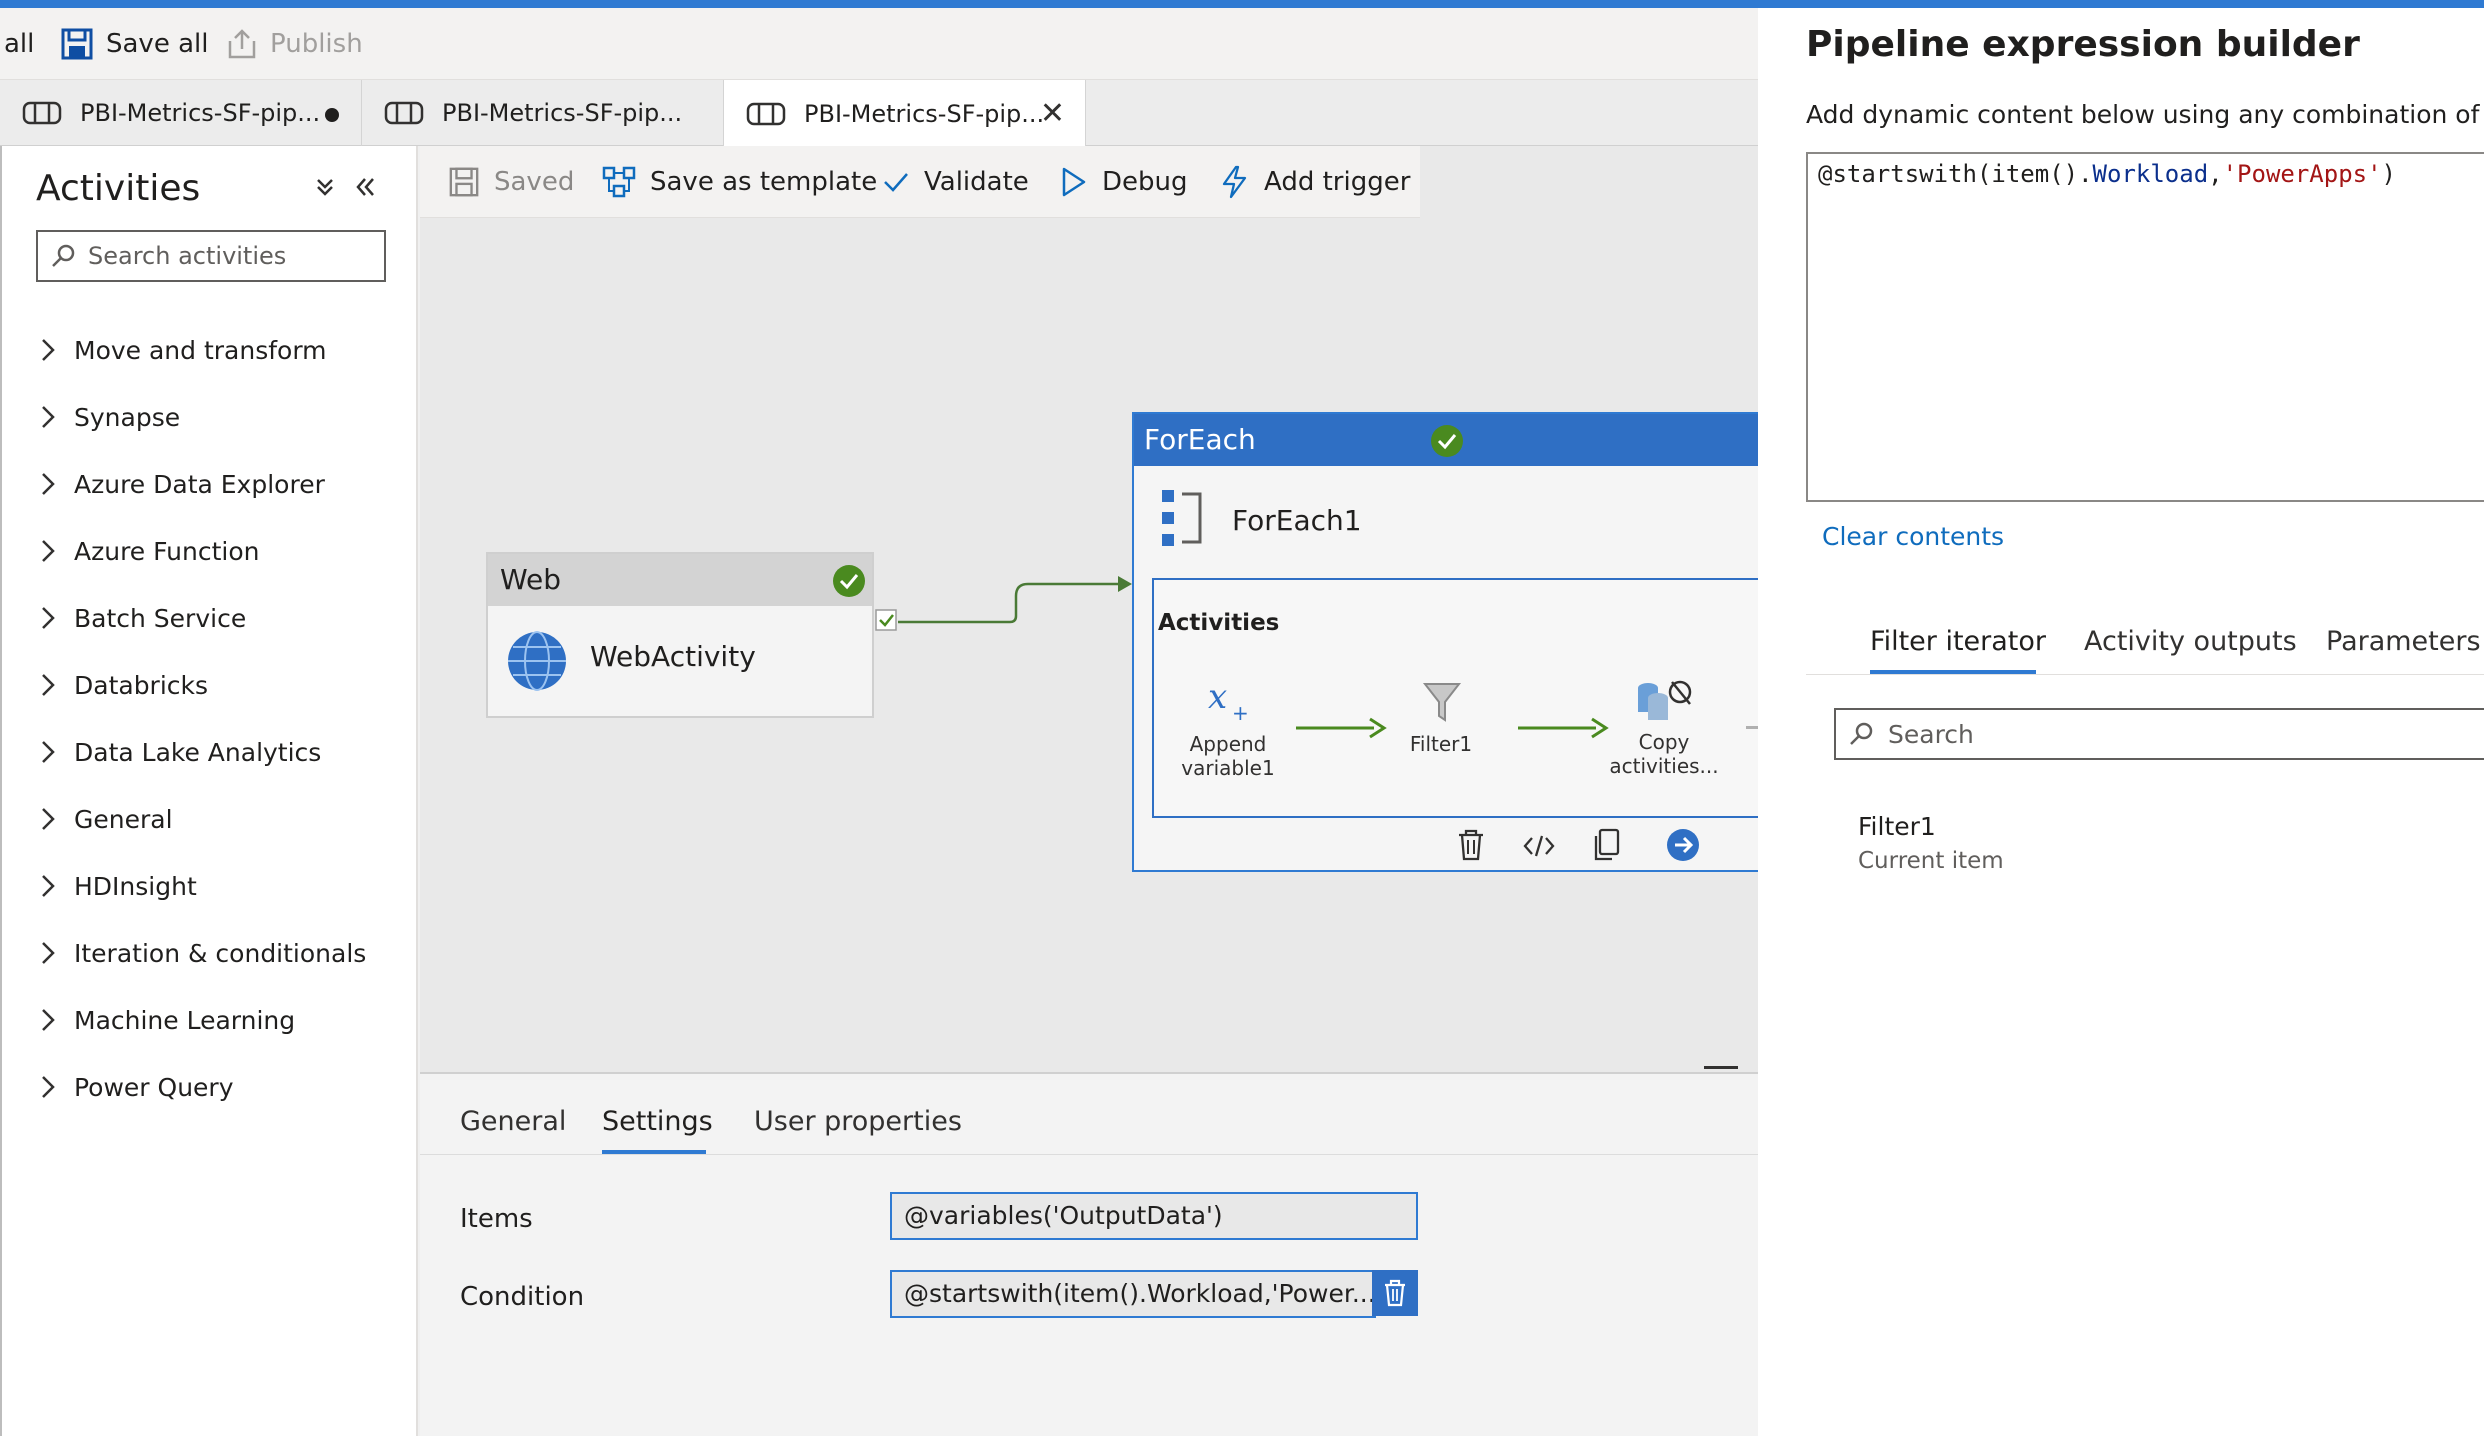 Image resolution: width=2484 pixels, height=1436 pixels. What do you see at coordinates (183, 350) in the screenshot?
I see `category-move-and-transform: Move and transform` at bounding box center [183, 350].